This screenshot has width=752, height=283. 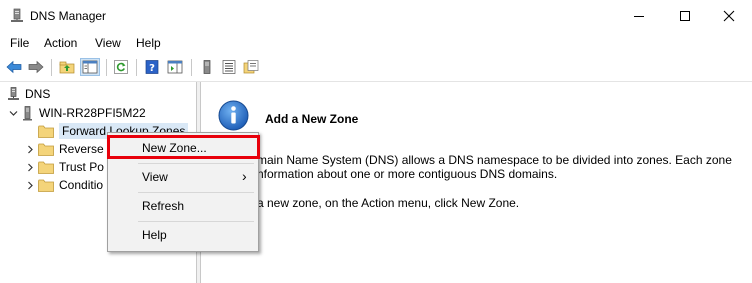 I want to click on maximize-icon, so click(x=685, y=16).